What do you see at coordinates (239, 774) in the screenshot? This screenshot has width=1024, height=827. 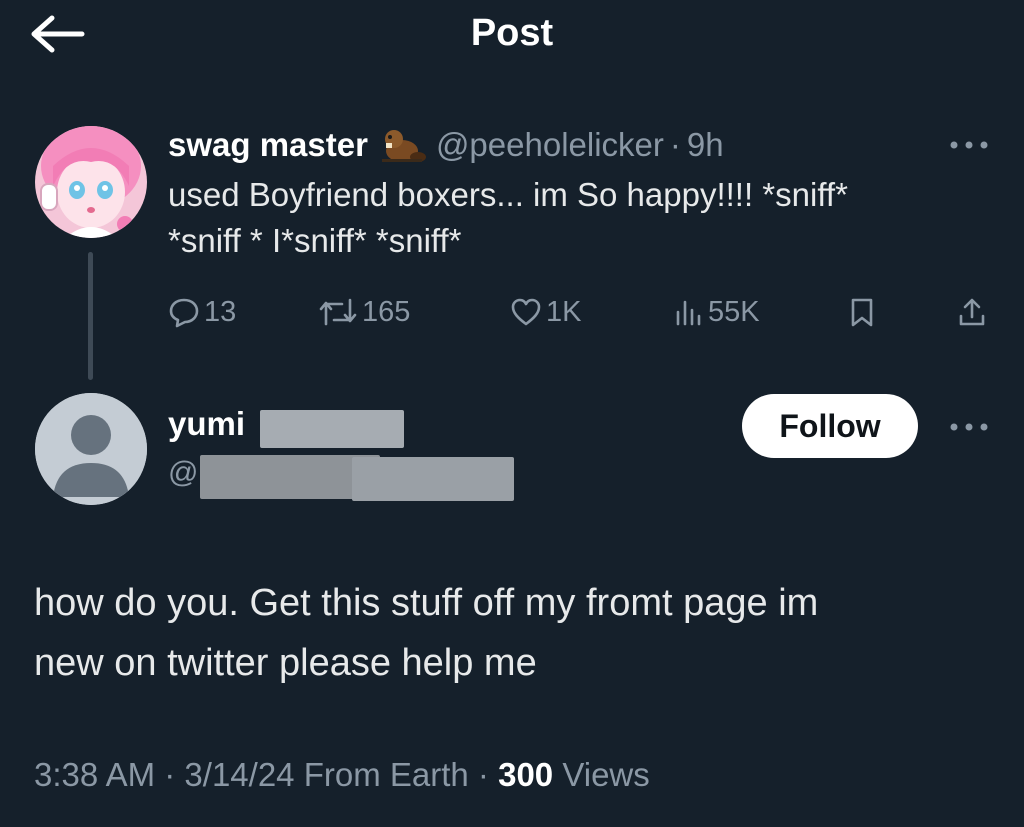 I see `post-date: 3/14/24` at bounding box center [239, 774].